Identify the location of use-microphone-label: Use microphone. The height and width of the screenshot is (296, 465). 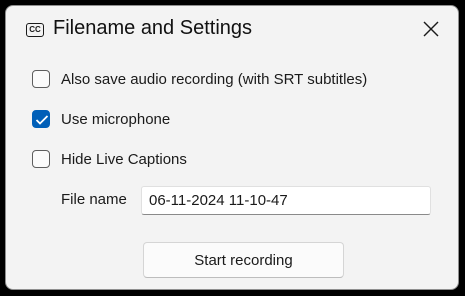
(116, 119).